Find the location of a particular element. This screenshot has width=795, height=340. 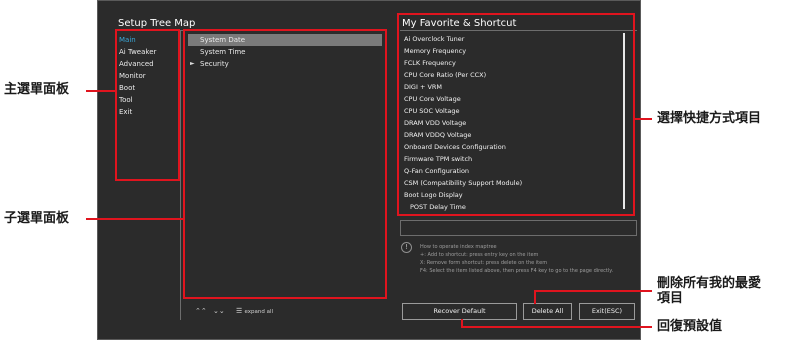

callout-recover-default: 回復預設值 is located at coordinates (690, 326).